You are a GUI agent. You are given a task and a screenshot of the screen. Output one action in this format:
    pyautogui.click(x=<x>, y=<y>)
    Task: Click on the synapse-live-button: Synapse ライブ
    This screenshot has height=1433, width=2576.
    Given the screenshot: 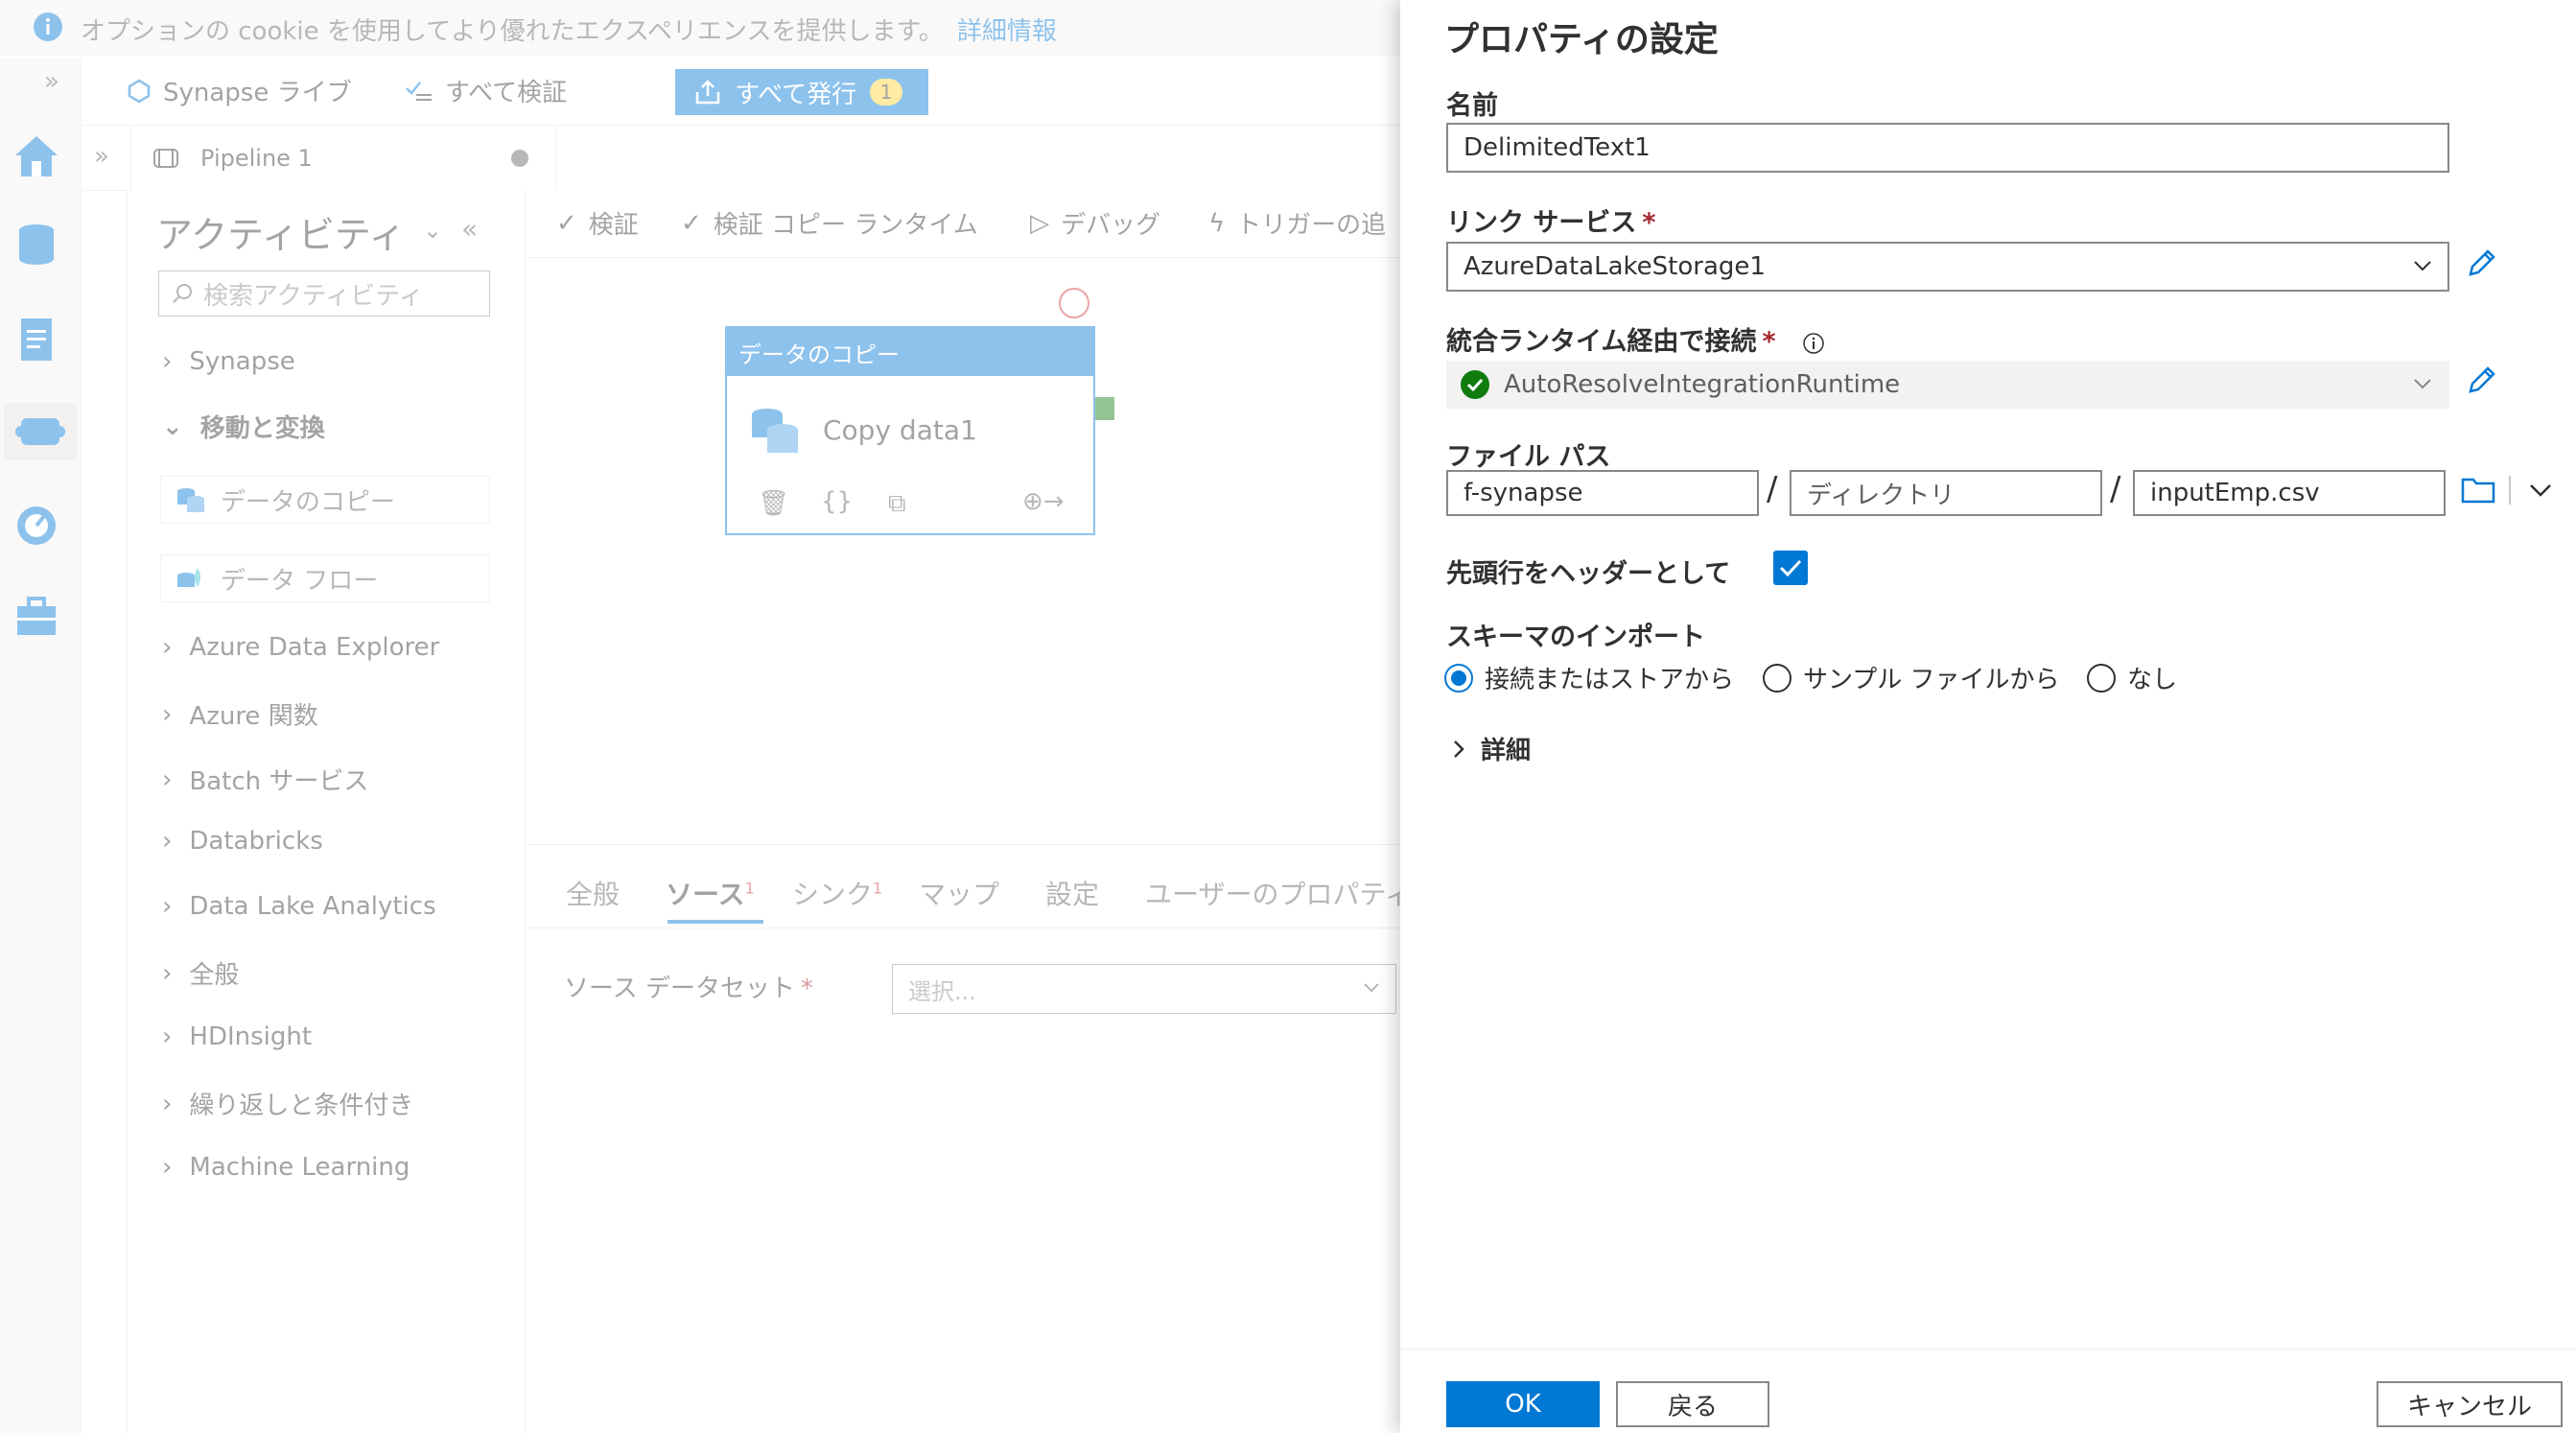 What is the action you would take?
    pyautogui.click(x=239, y=91)
    